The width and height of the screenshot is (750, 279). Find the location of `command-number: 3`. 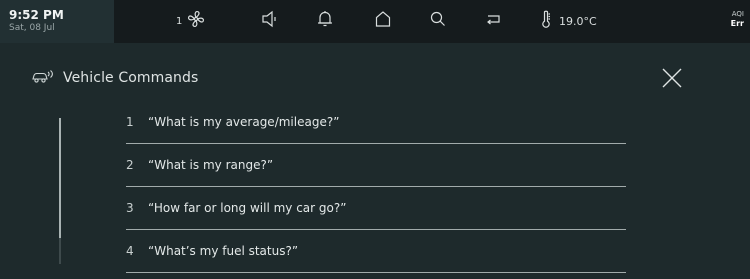

command-number: 3 is located at coordinates (130, 208).